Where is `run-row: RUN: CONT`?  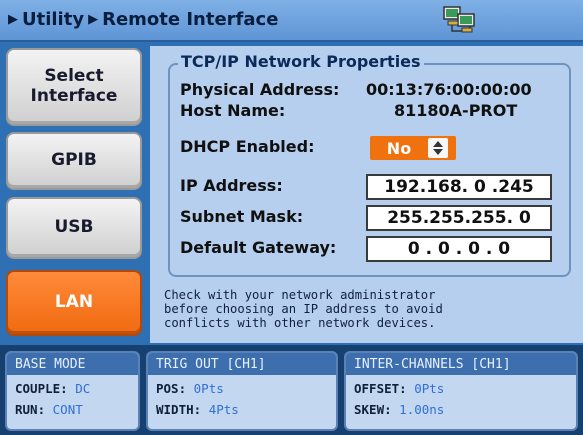 run-row: RUN: CONT is located at coordinates (72, 409).